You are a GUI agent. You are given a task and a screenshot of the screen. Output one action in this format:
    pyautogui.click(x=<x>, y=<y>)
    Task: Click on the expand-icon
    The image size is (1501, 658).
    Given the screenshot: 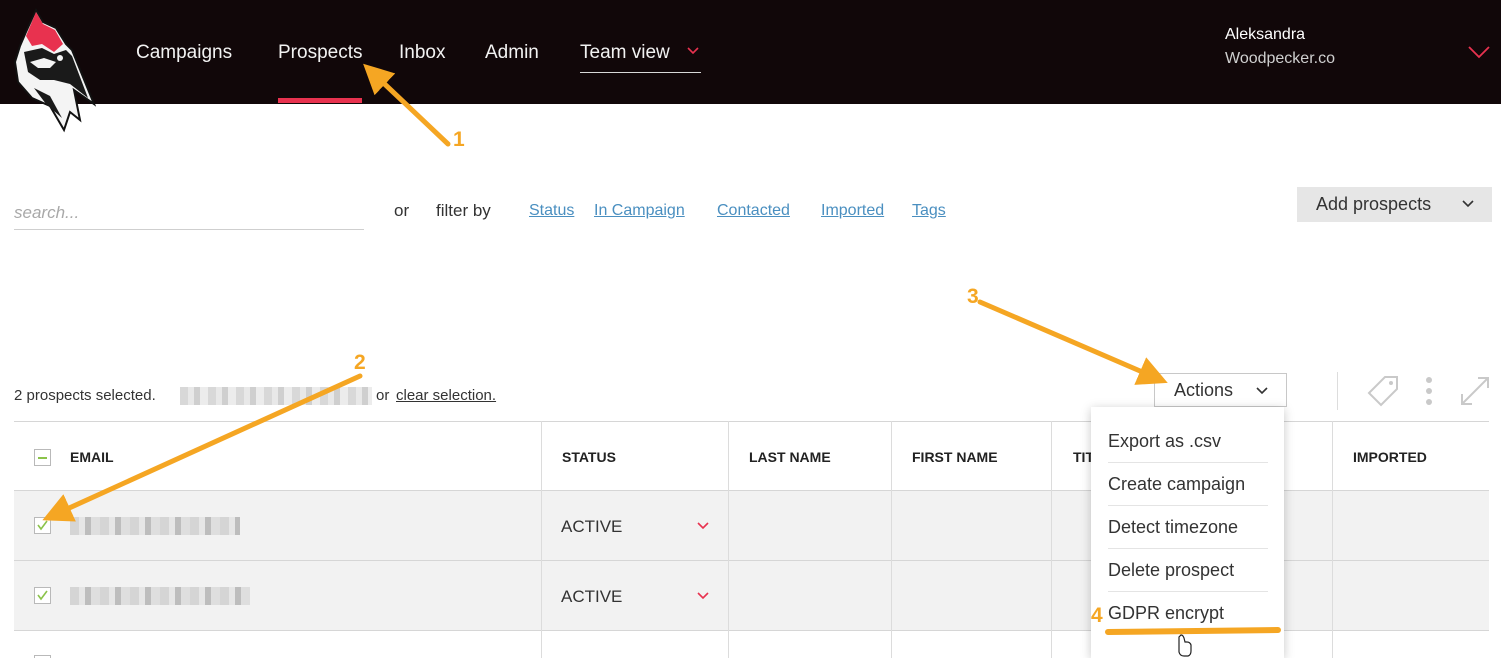 What is the action you would take?
    pyautogui.click(x=1475, y=391)
    